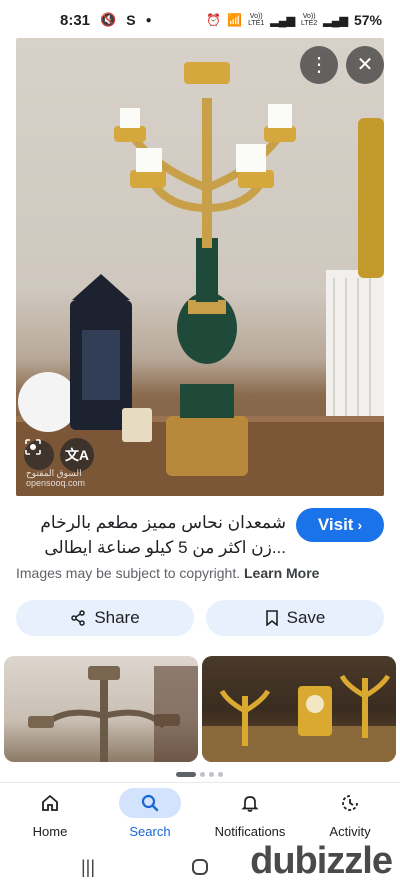 The height and width of the screenshot is (888, 400). I want to click on close-button: ✕, so click(365, 65).